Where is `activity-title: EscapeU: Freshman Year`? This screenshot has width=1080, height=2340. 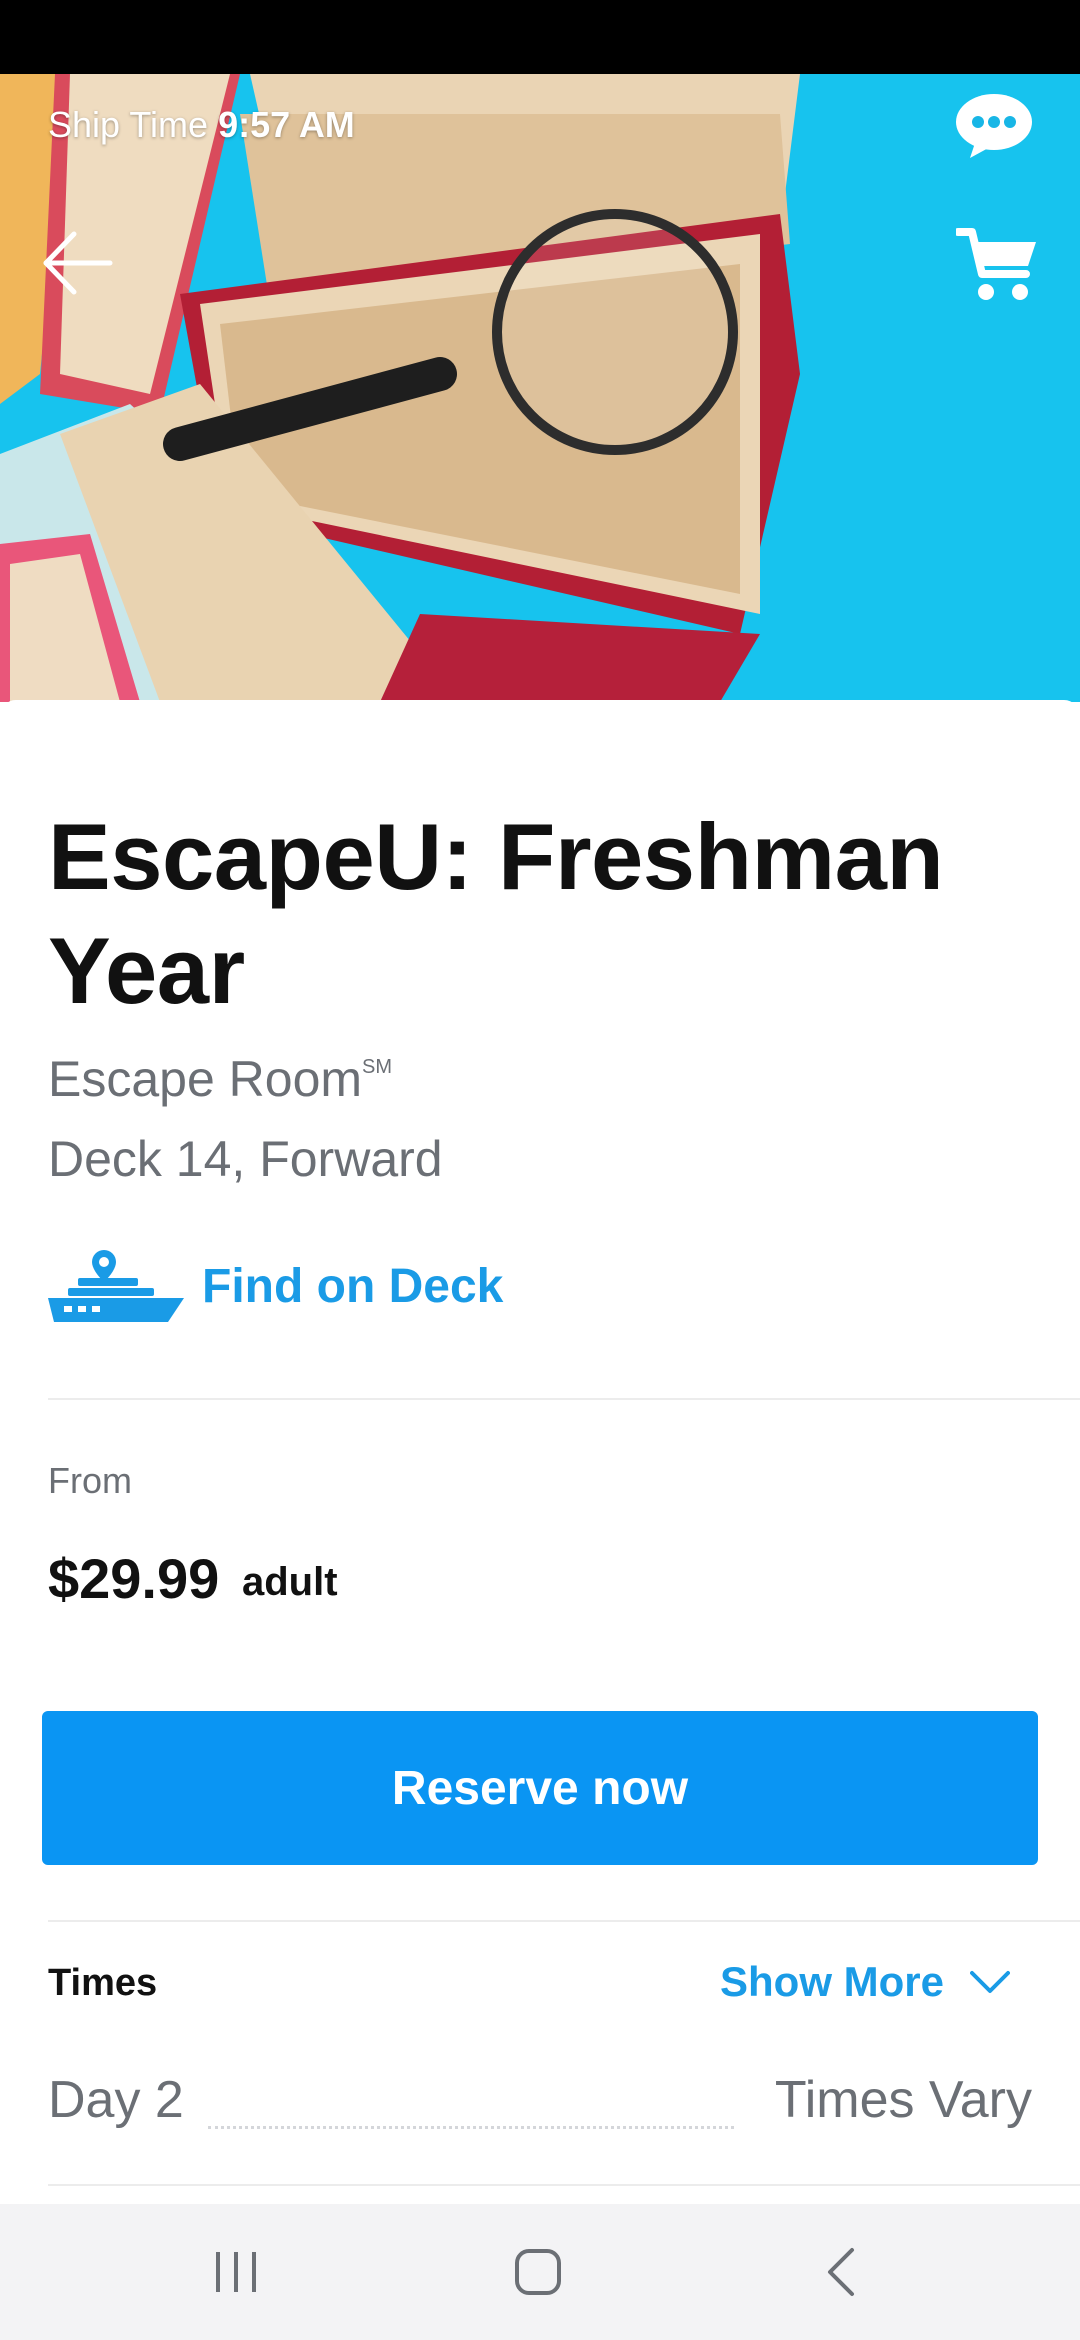 activity-title: EscapeU: Freshman Year is located at coordinates (496, 913).